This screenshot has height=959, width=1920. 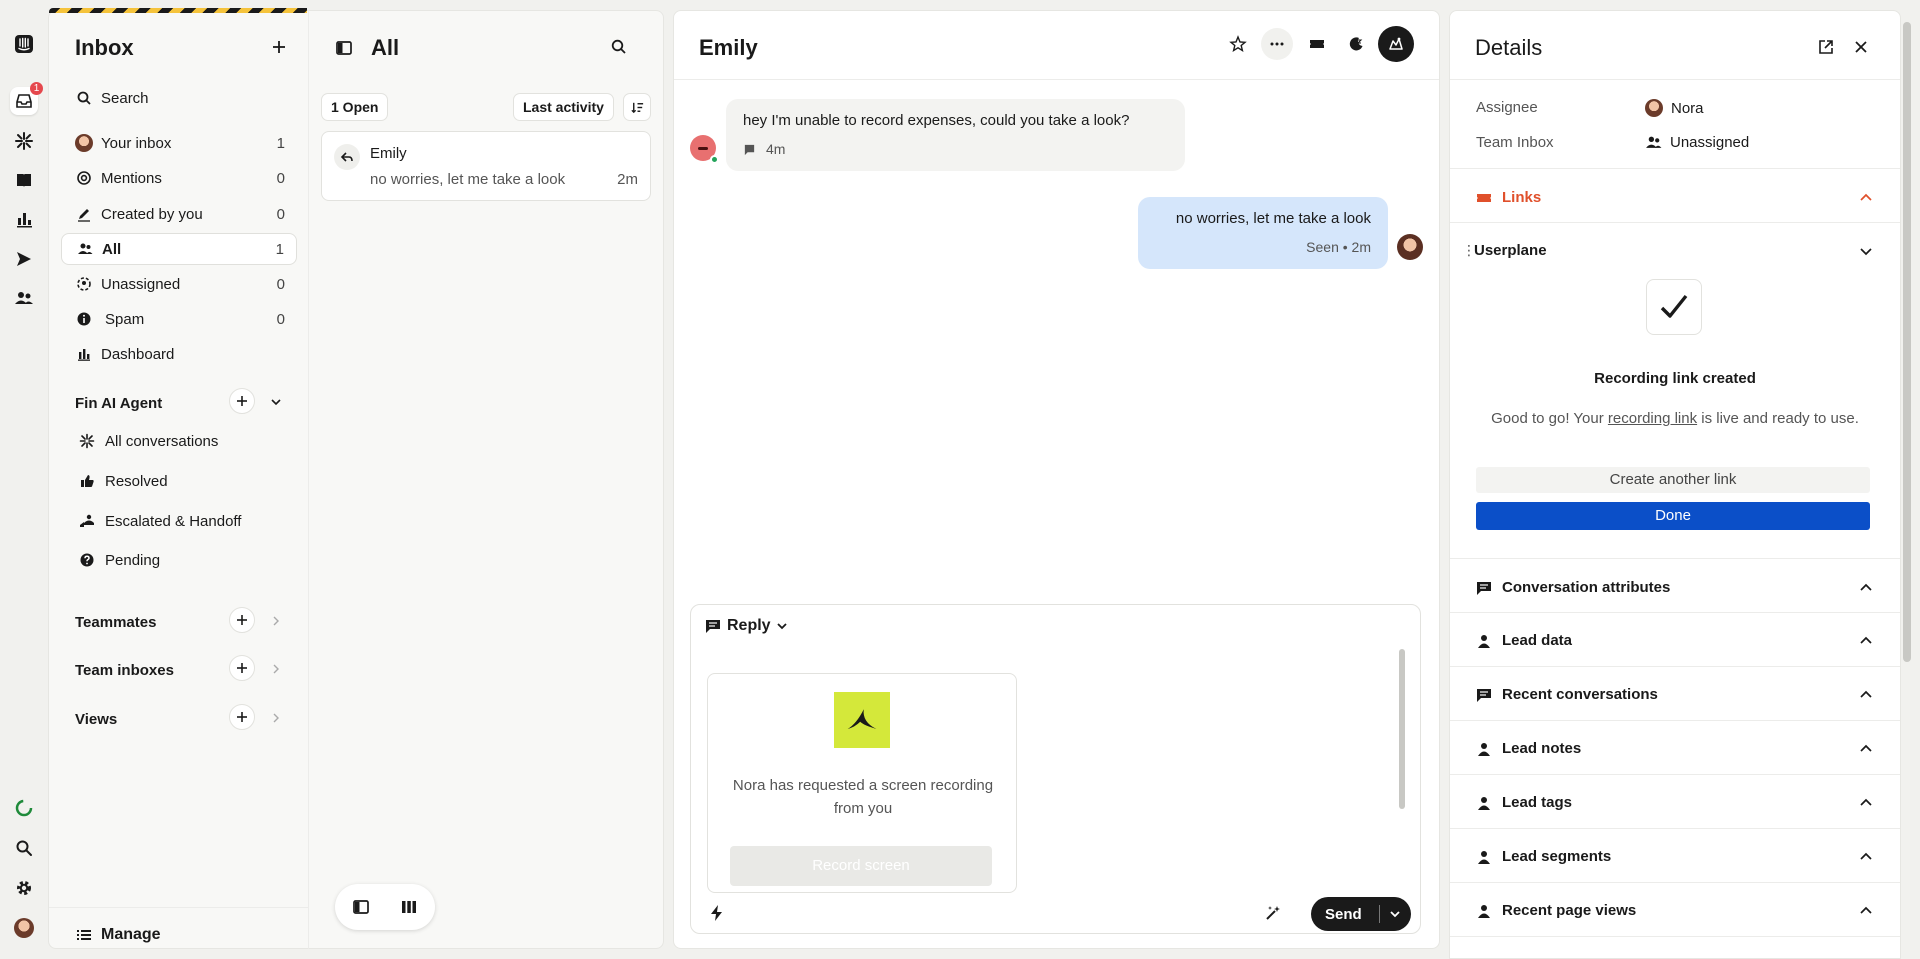 I want to click on composer-scrollbar, so click(x=1402, y=771).